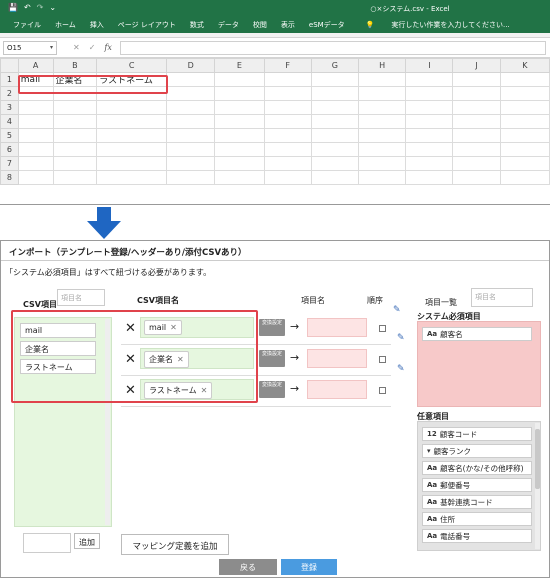 This screenshot has width=550, height=578. I want to click on name-box: O15 ▾, so click(30, 47).